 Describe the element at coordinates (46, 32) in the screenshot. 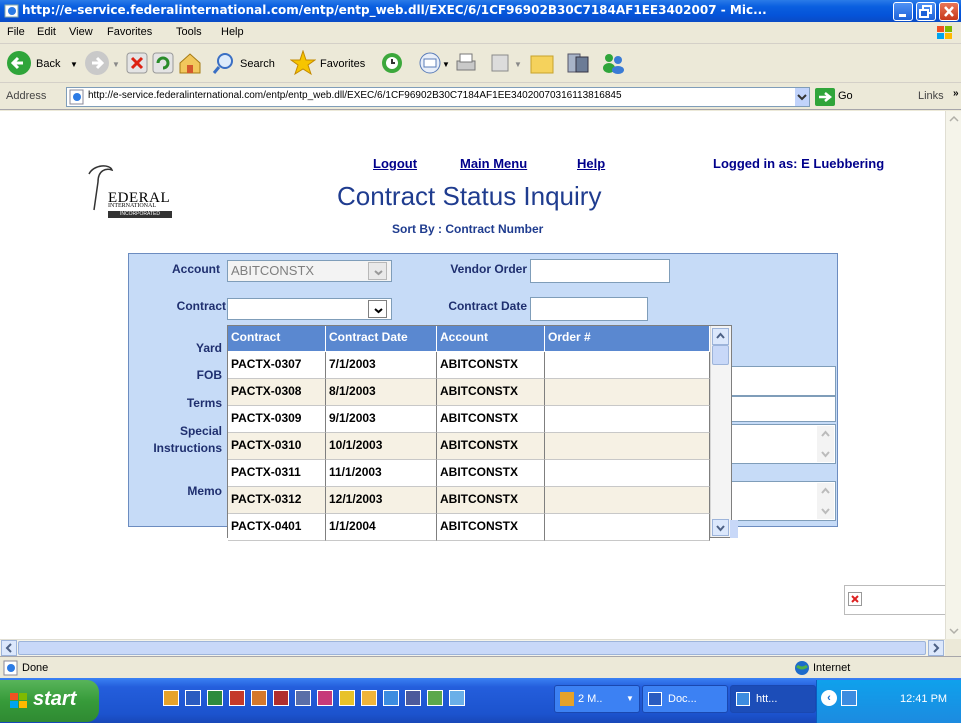

I see `menu-edit: Edit` at that location.